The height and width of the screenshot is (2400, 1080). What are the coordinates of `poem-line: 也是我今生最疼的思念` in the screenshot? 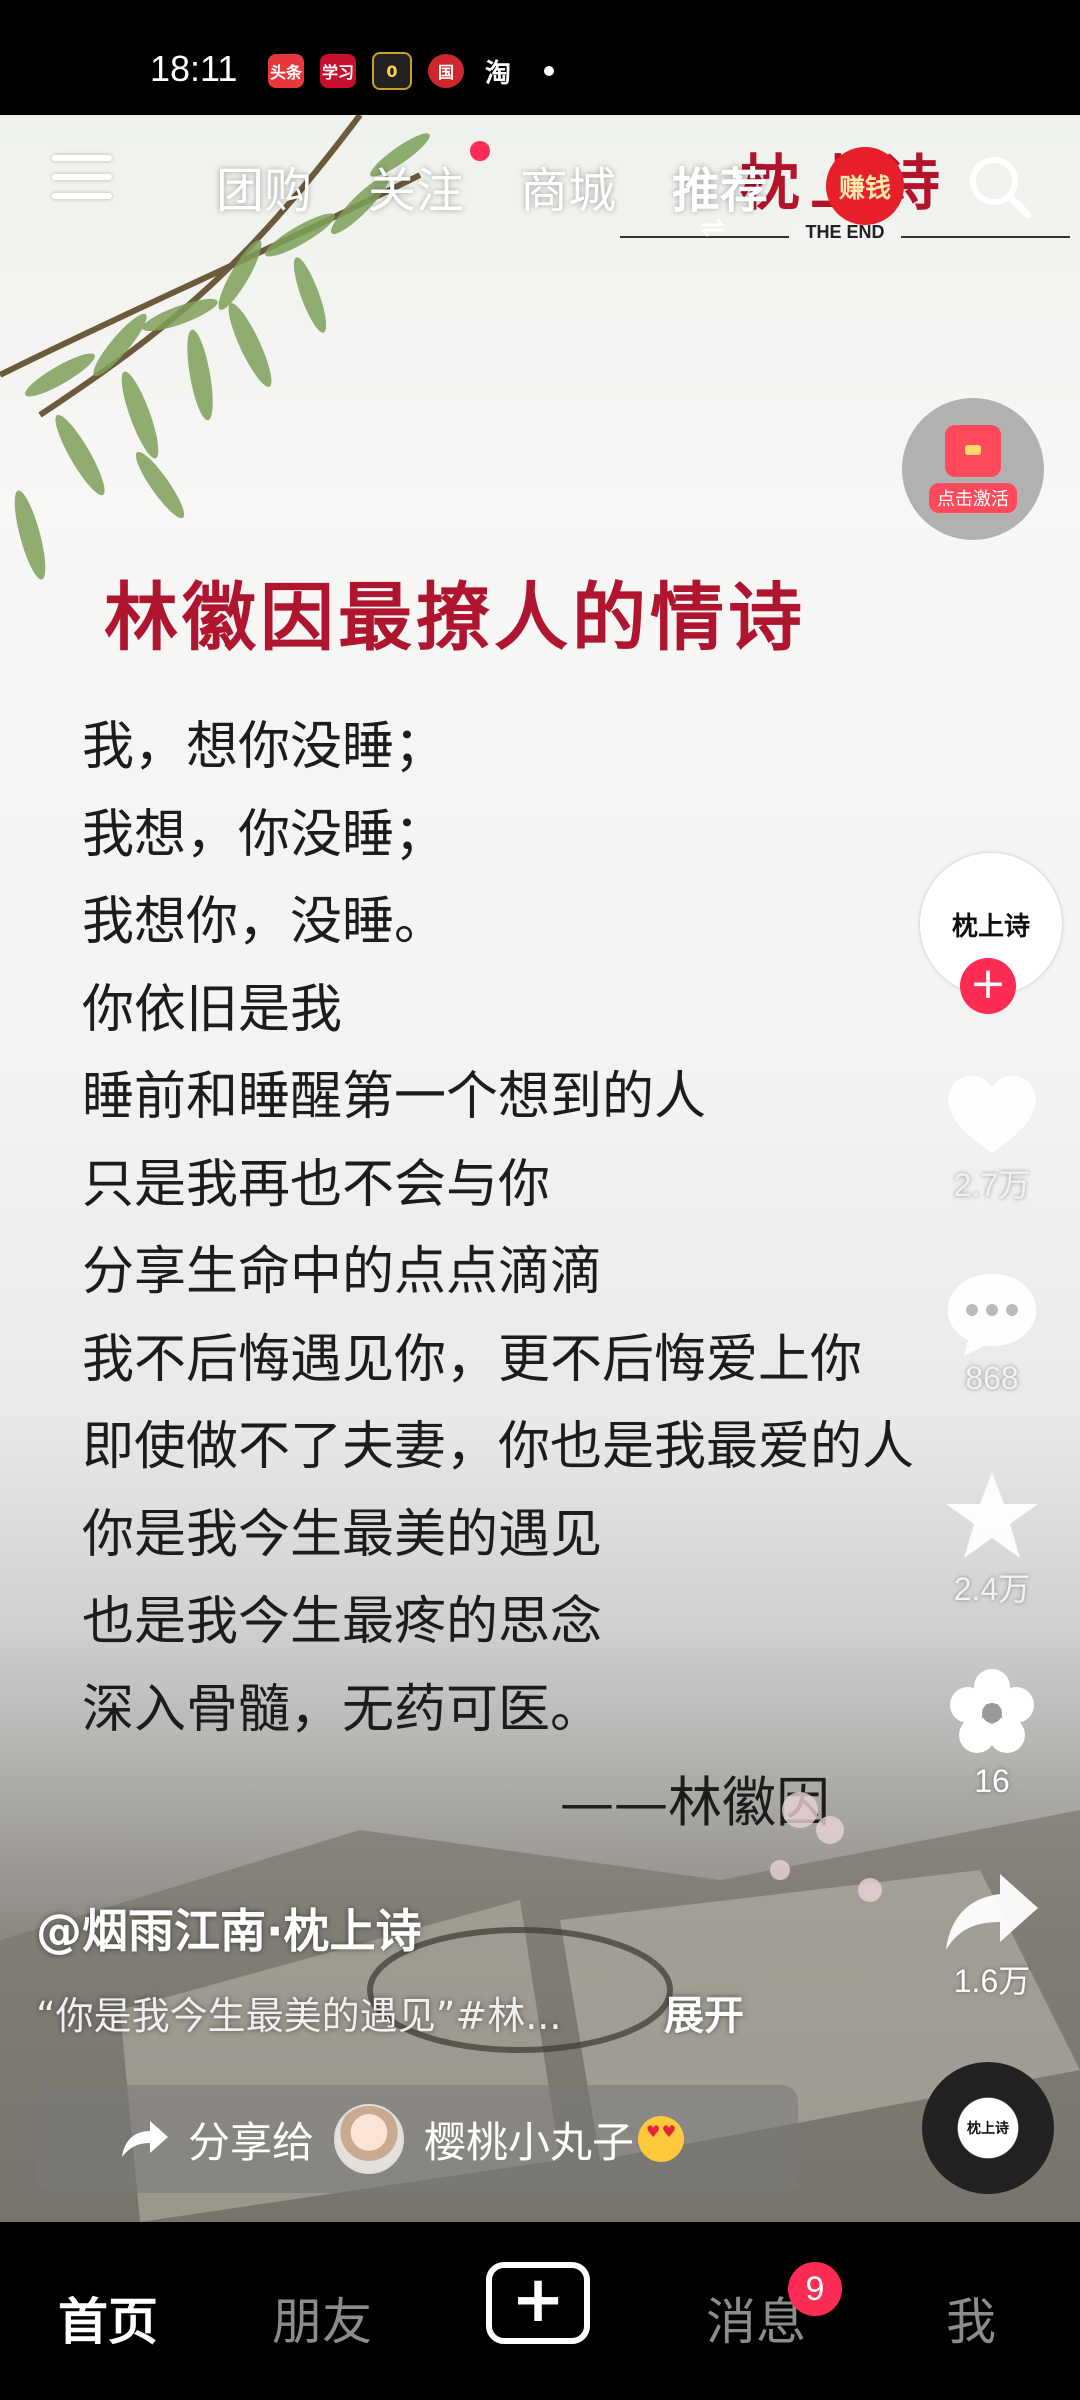 It's located at (342, 1622).